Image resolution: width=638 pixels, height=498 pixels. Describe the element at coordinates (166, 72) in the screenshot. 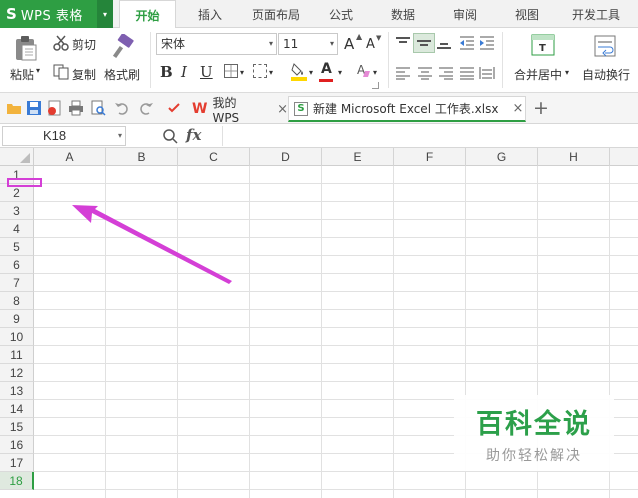

I see `bold-button: B` at that location.